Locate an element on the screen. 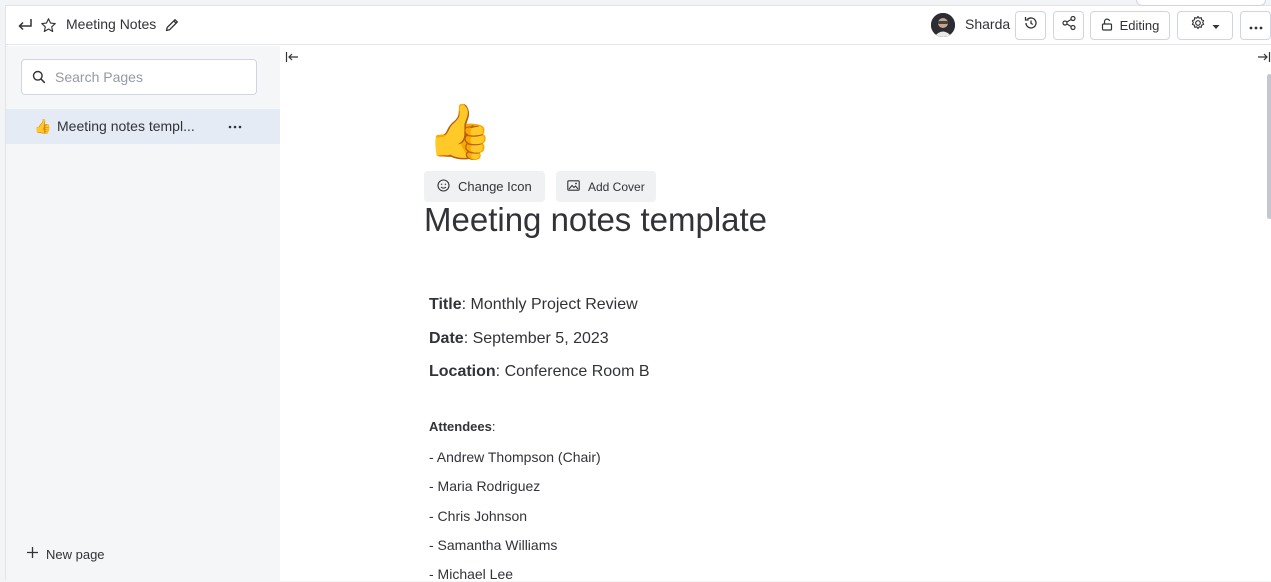 This screenshot has height=582, width=1271. user-name: Sharda is located at coordinates (987, 24).